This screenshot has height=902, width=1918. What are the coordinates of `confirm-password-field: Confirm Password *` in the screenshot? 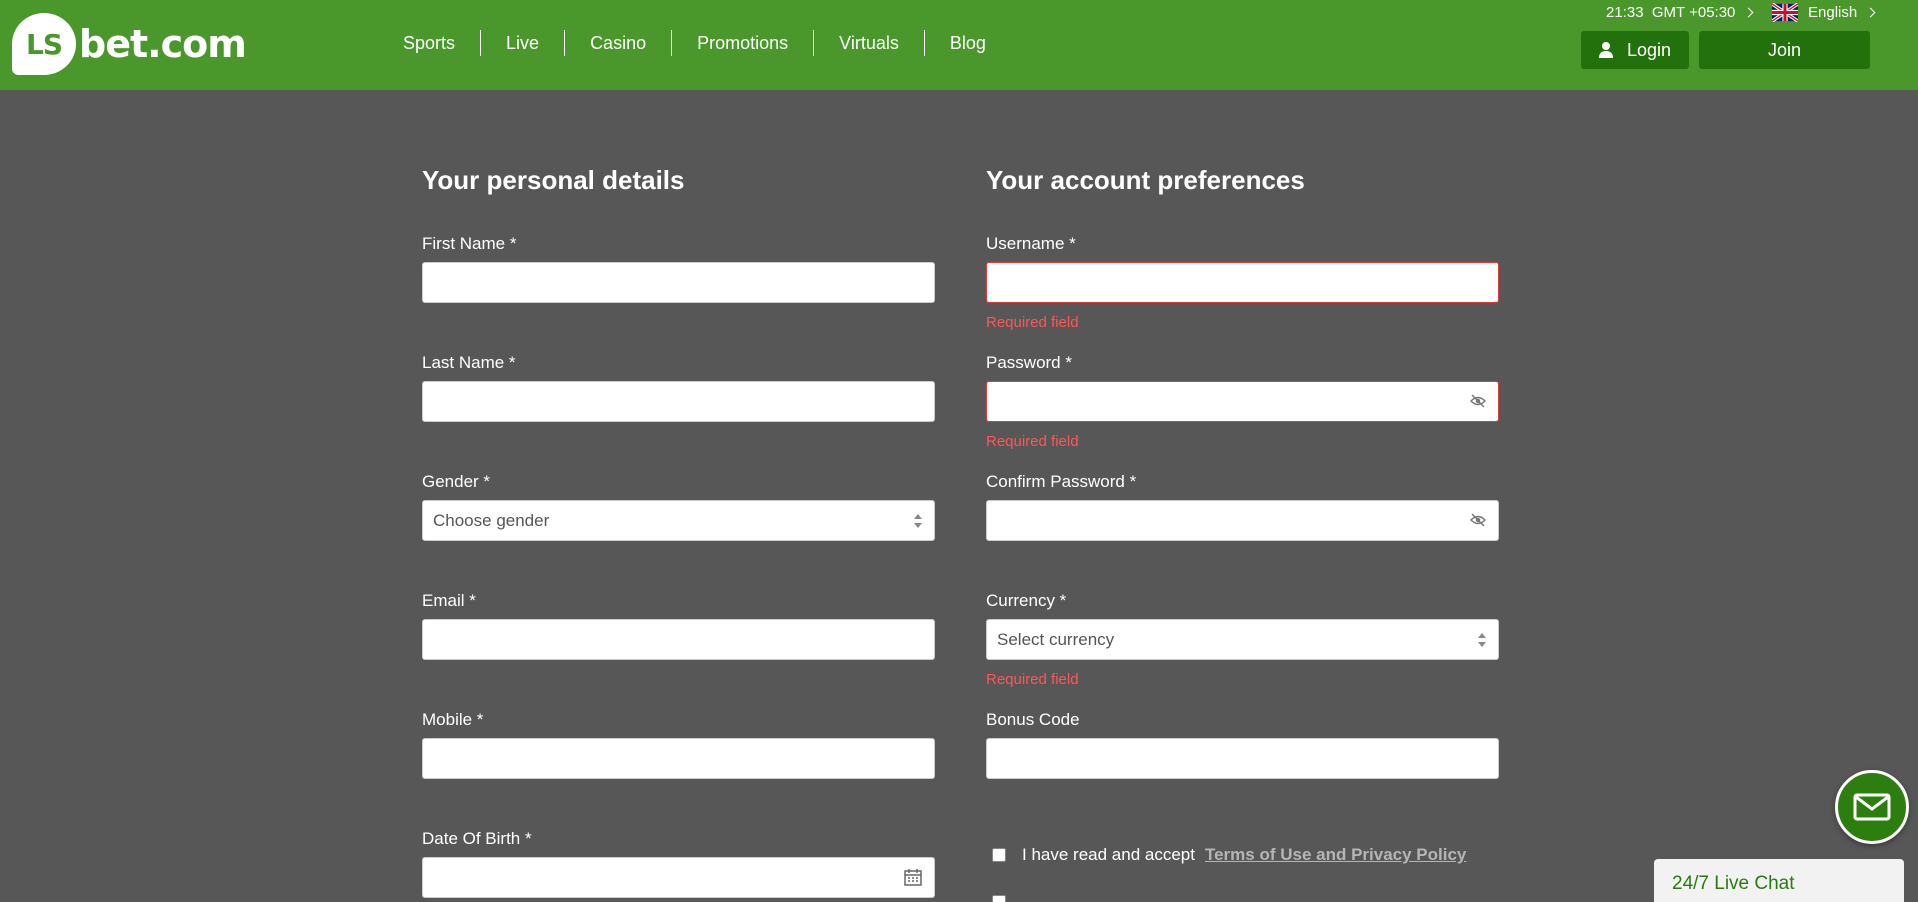 It's located at (1242, 506).